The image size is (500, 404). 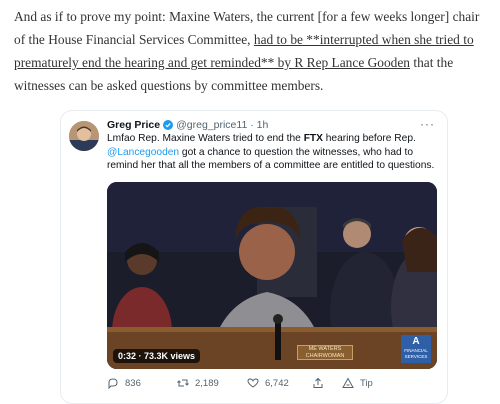 I want to click on video-stats: 0:32 · 73.3K views, so click(x=157, y=356).